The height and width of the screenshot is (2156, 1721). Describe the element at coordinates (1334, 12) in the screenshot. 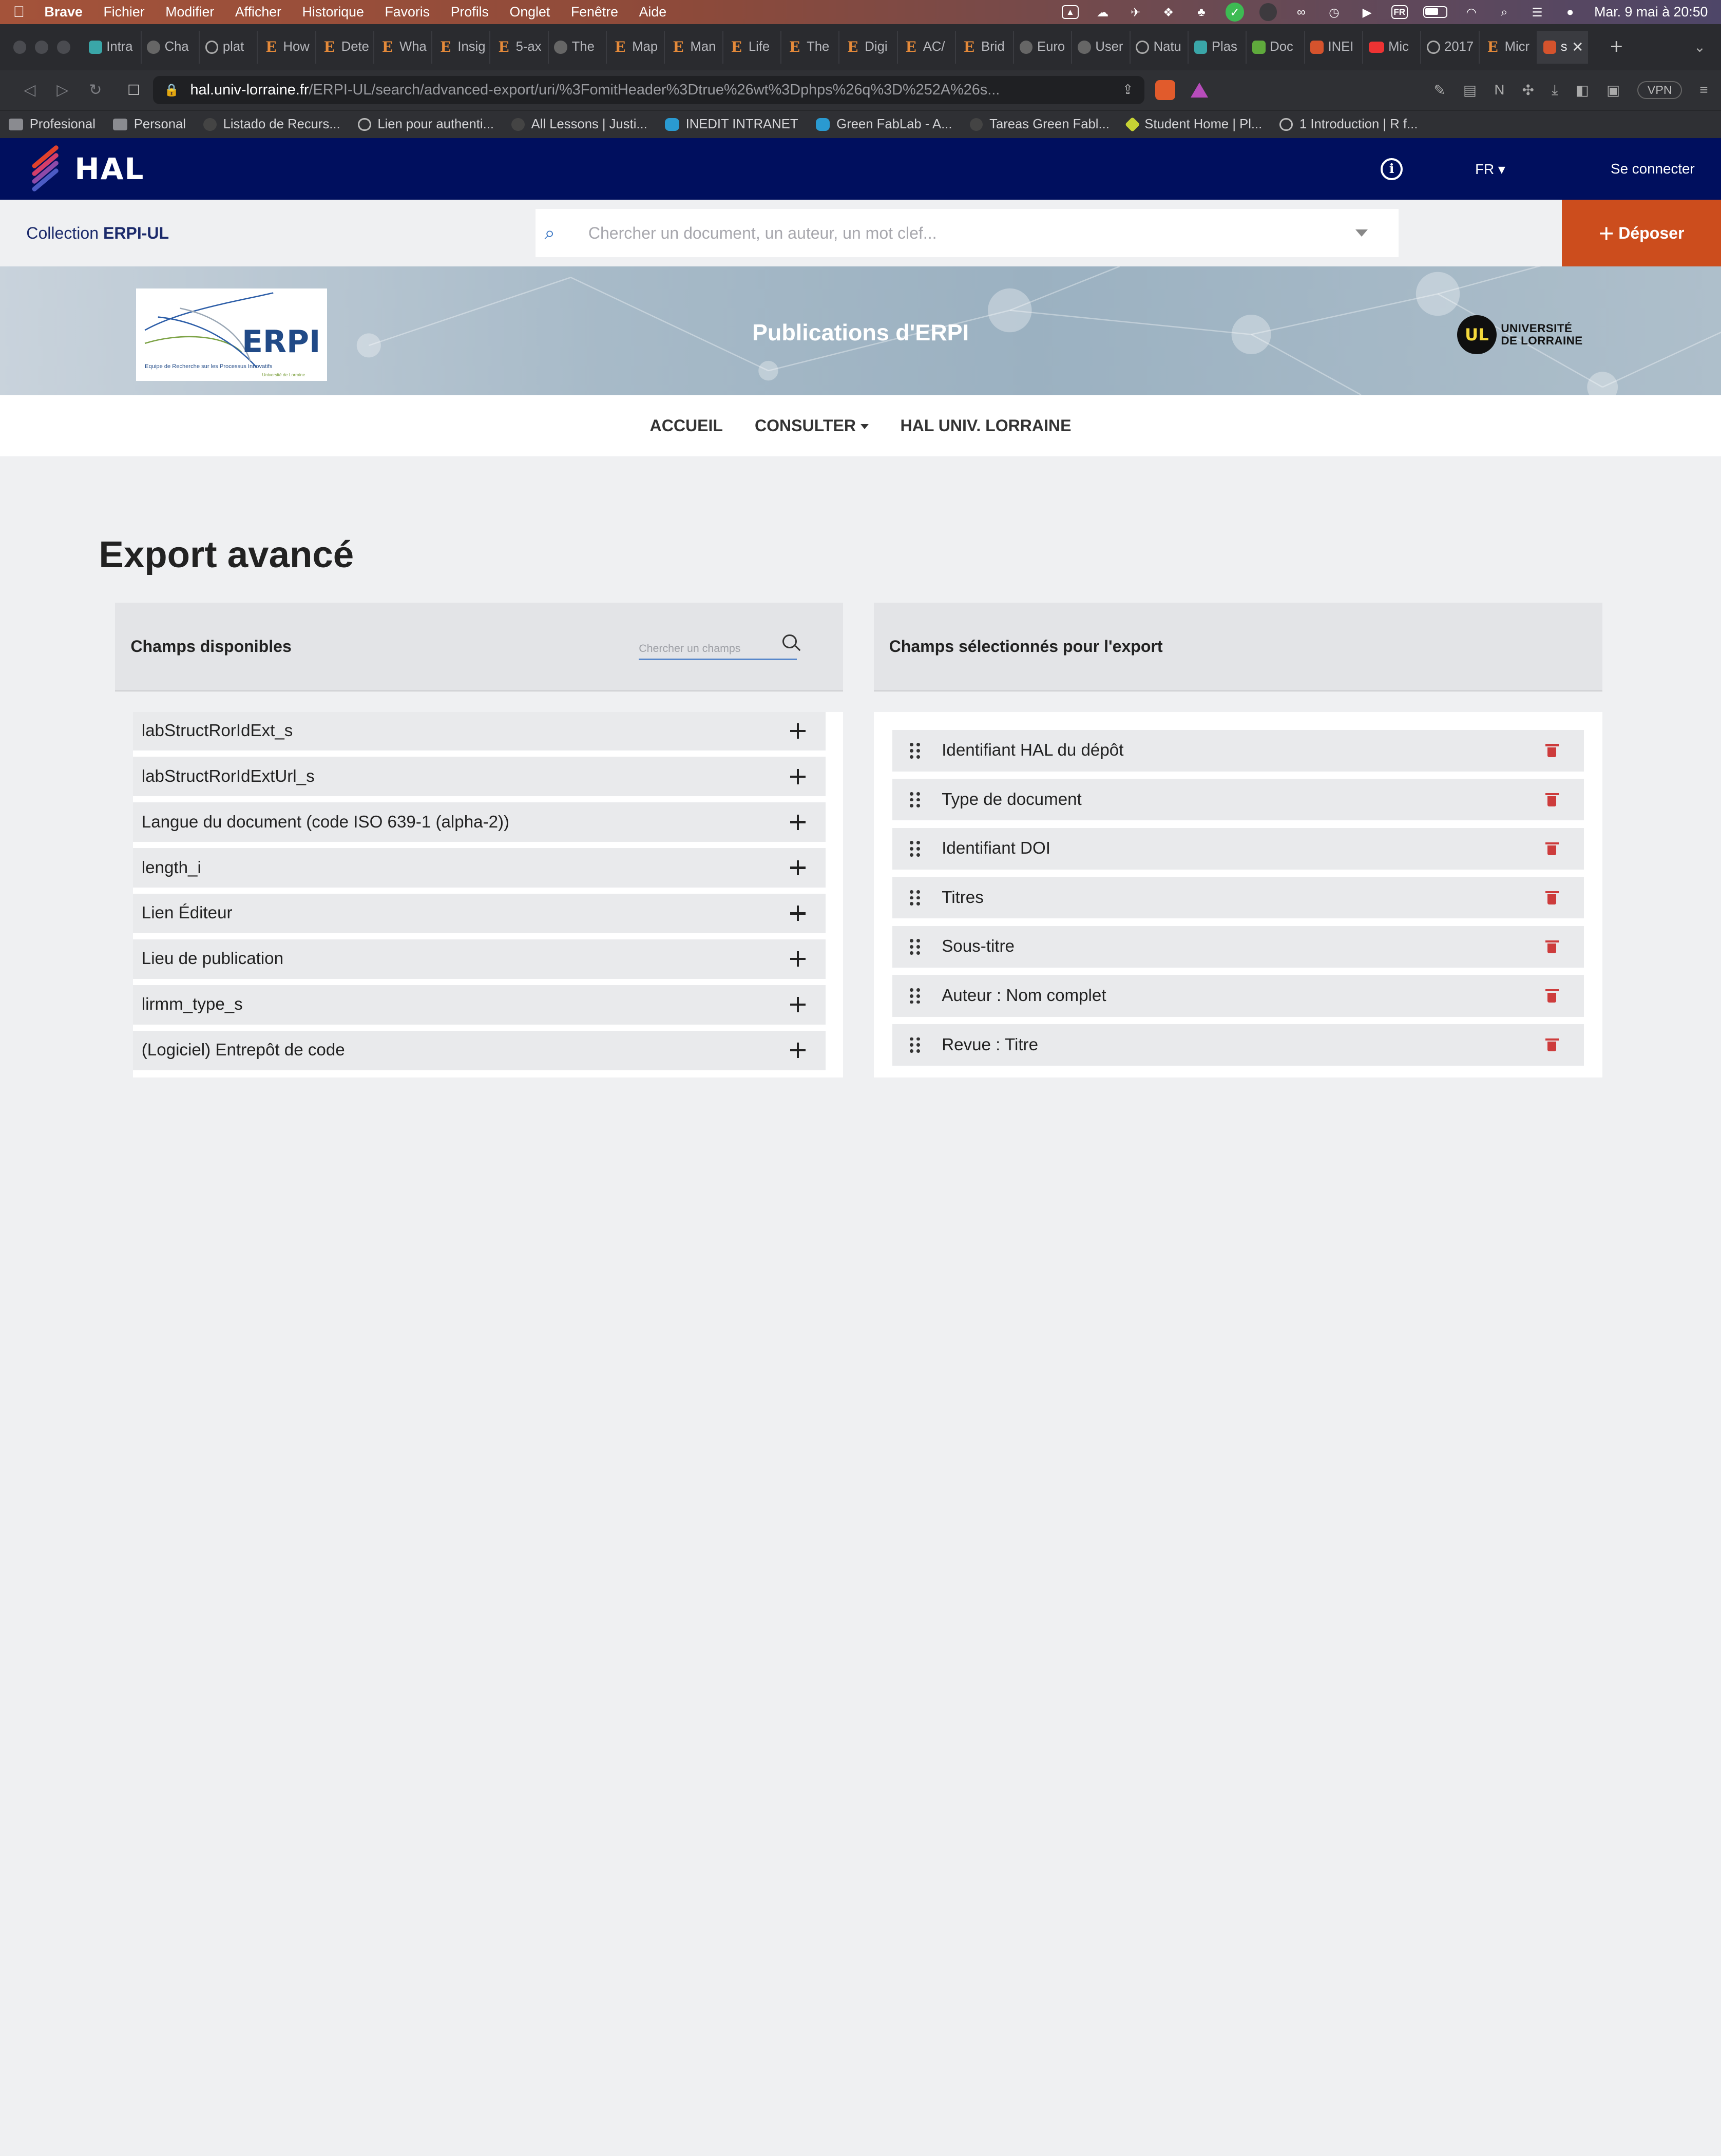

I see `time-machine-tray-icon: ◷` at that location.